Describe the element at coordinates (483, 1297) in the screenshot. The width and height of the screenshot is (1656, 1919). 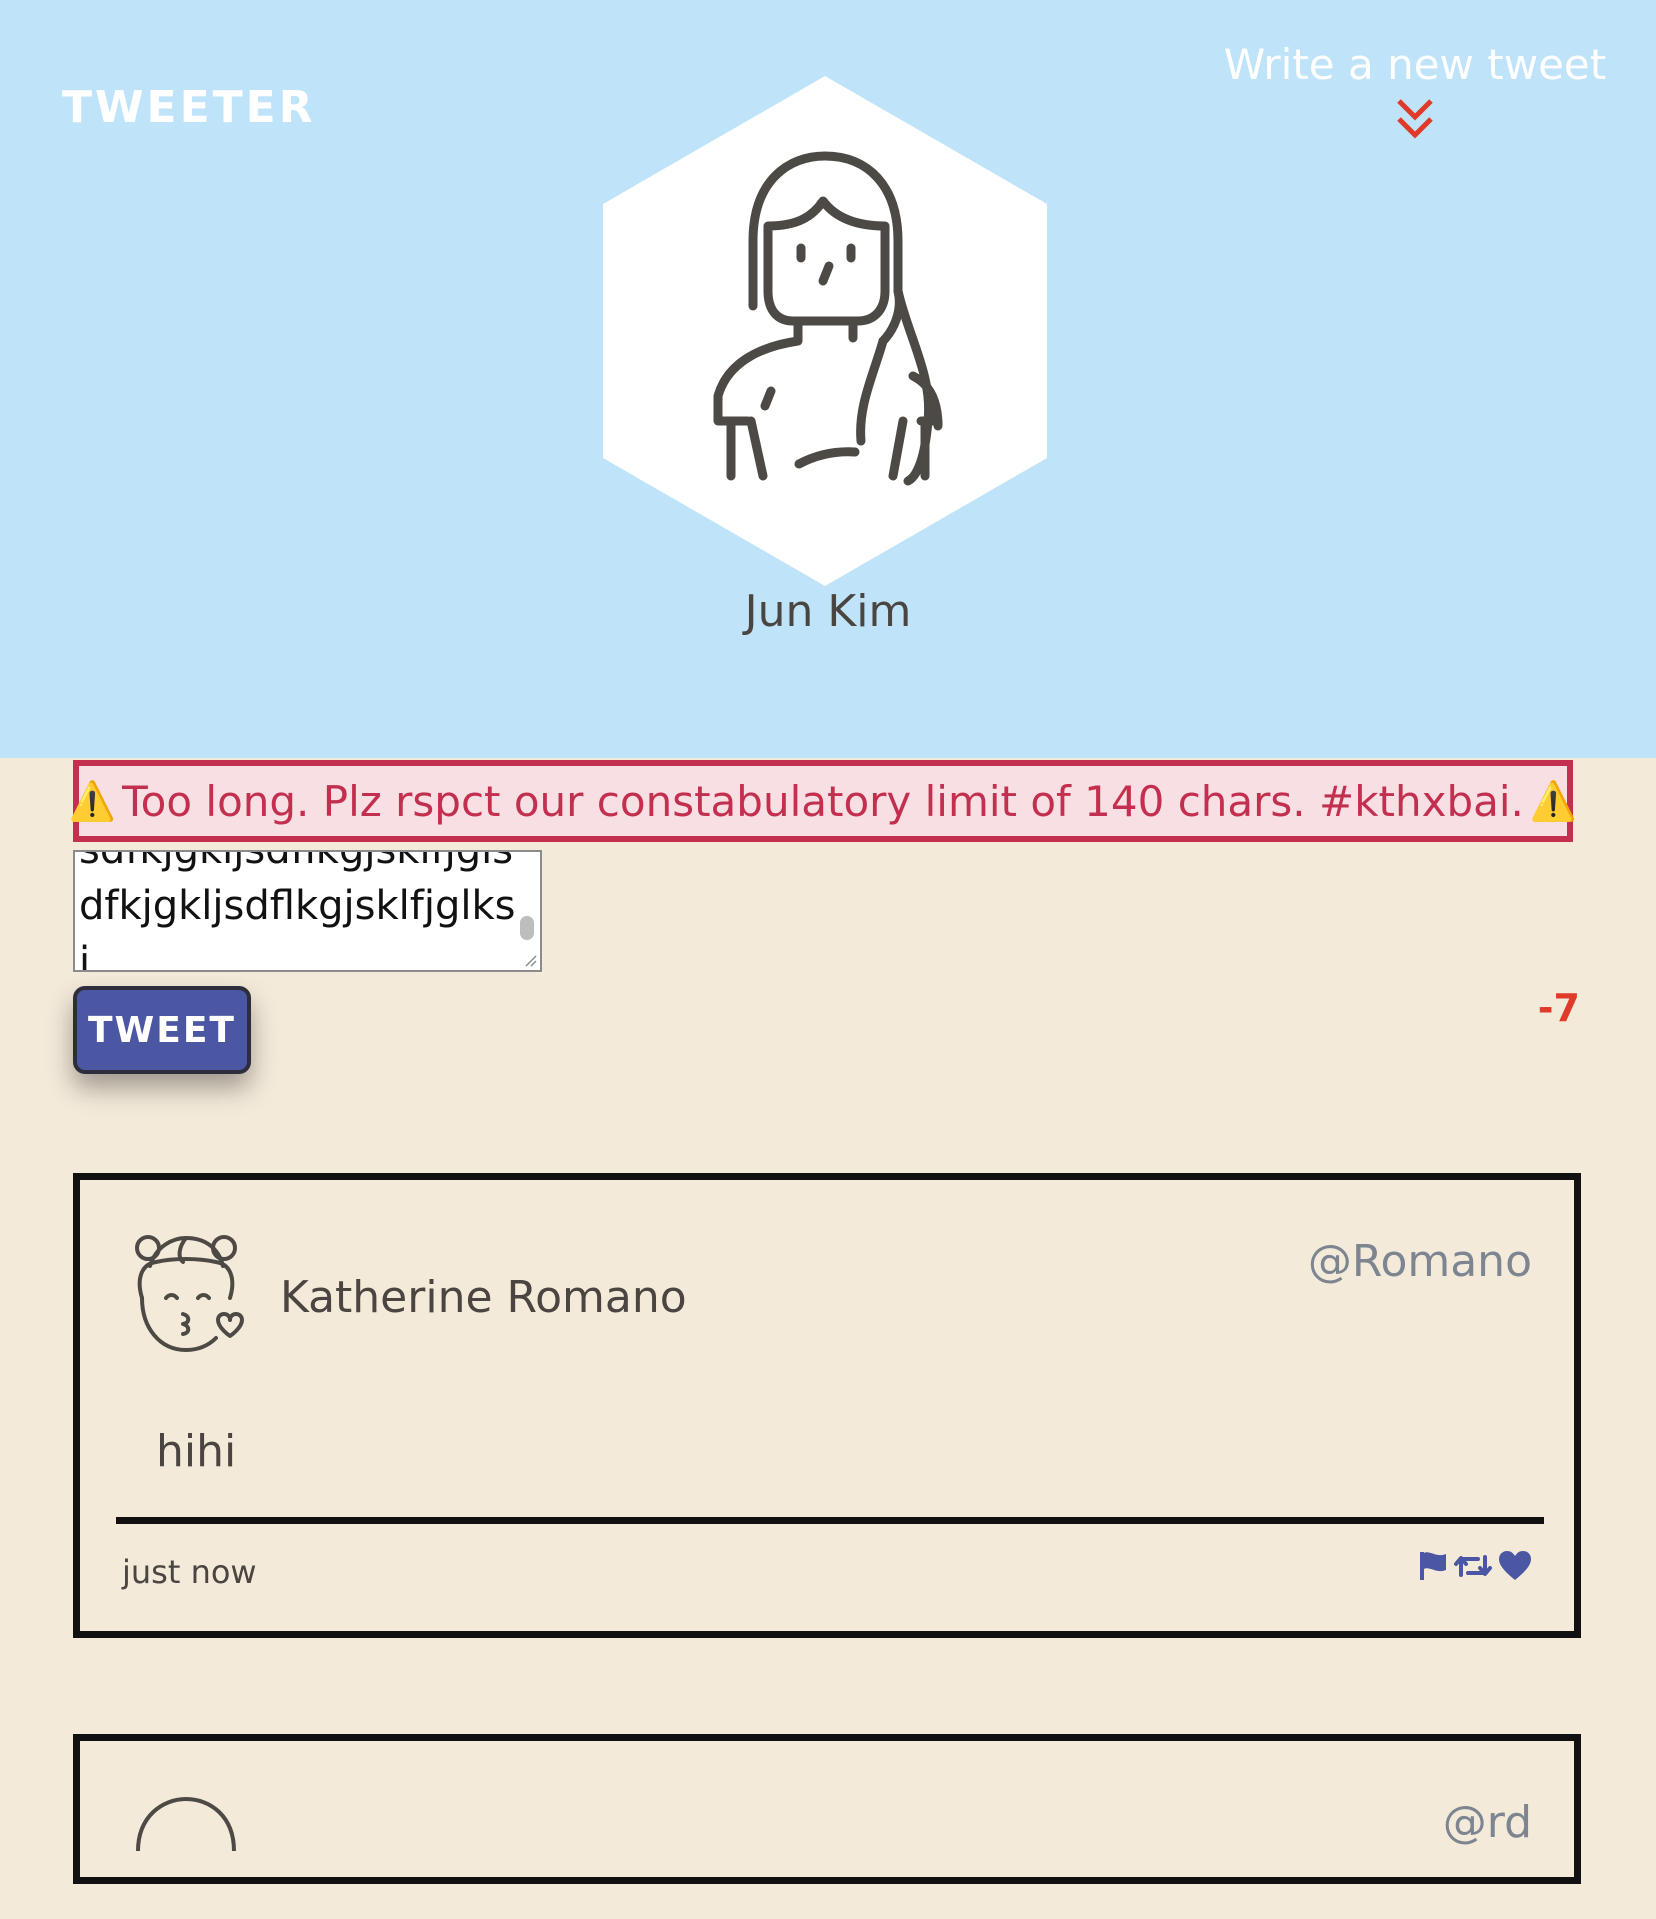
I see `tweet-author-name: Katherine Romano` at that location.